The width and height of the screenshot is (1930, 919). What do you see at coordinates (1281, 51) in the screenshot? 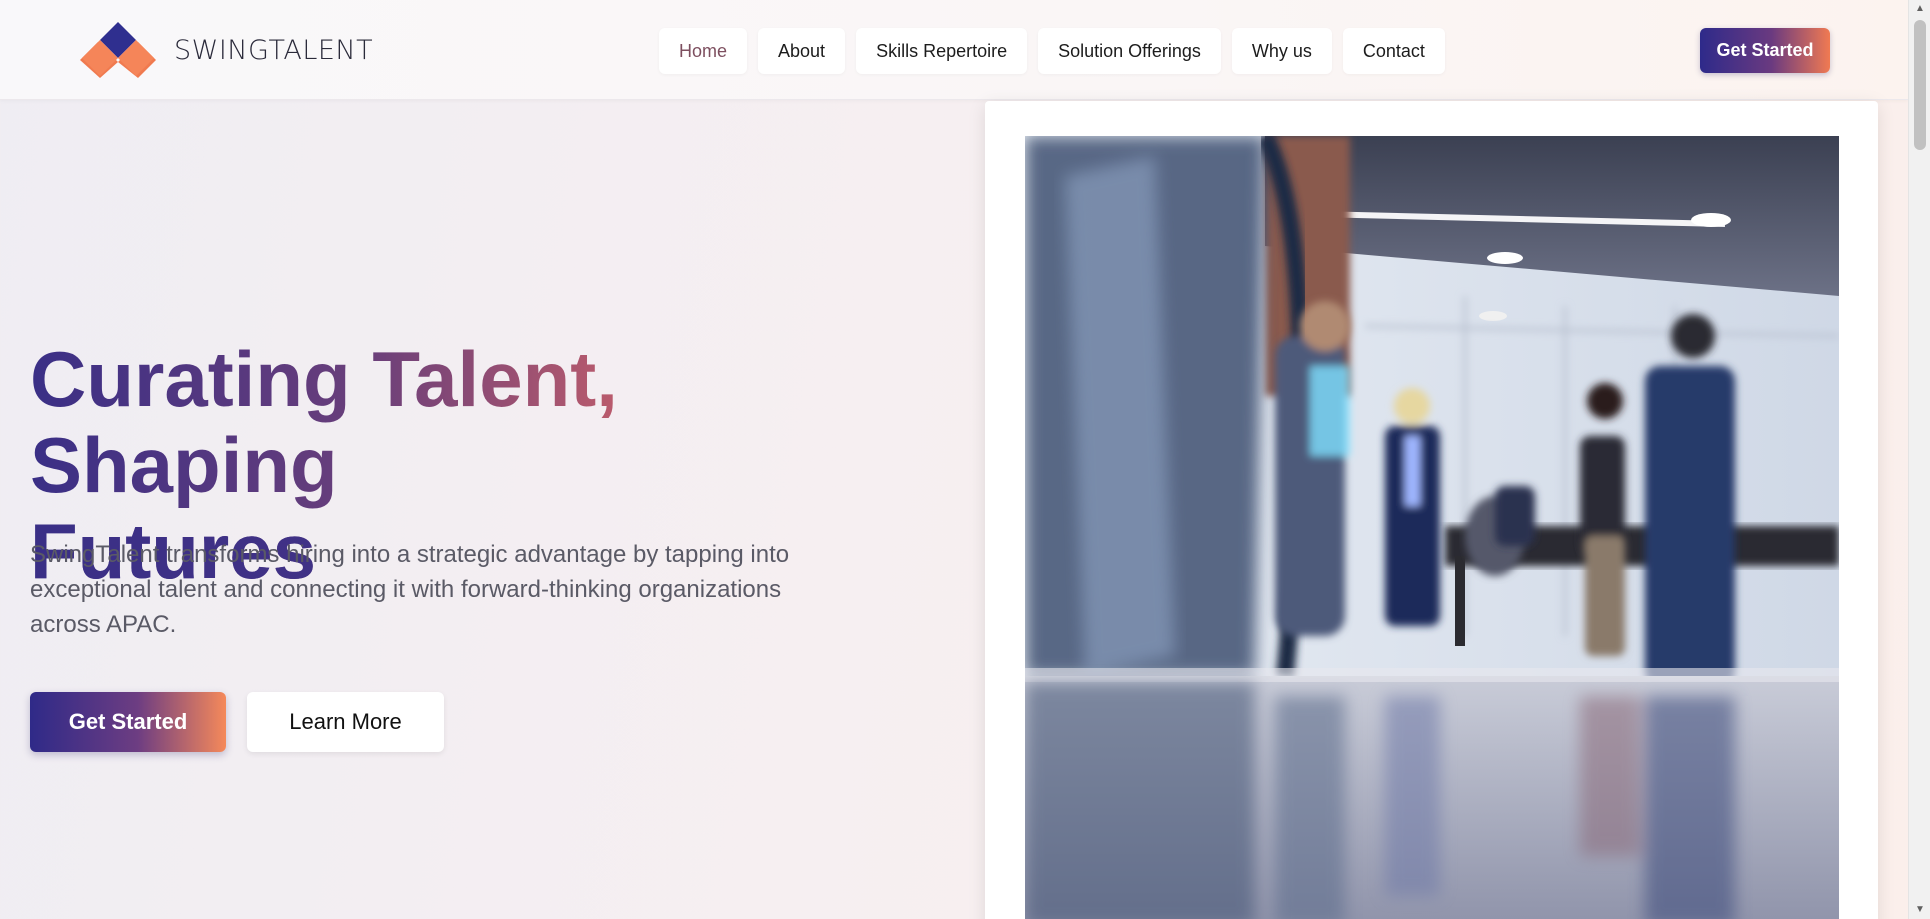
I see `nav-item-why-us: Why us` at bounding box center [1281, 51].